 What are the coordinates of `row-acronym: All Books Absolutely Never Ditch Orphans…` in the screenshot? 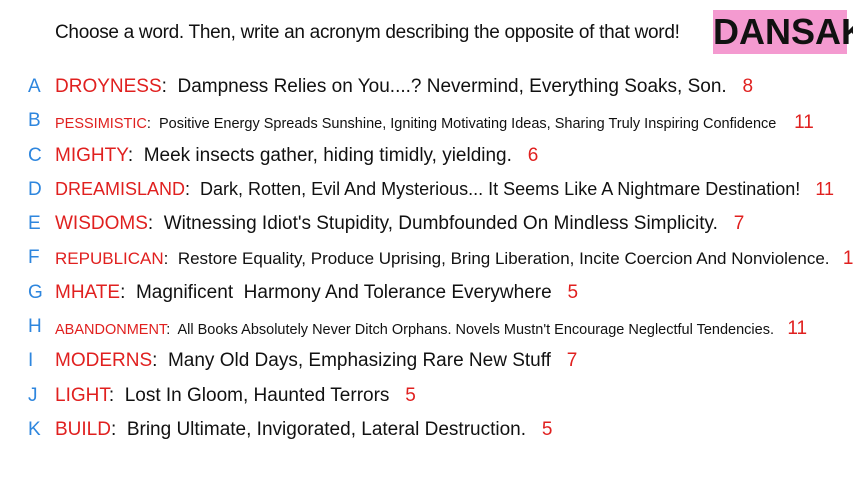 It's located at (475, 330).